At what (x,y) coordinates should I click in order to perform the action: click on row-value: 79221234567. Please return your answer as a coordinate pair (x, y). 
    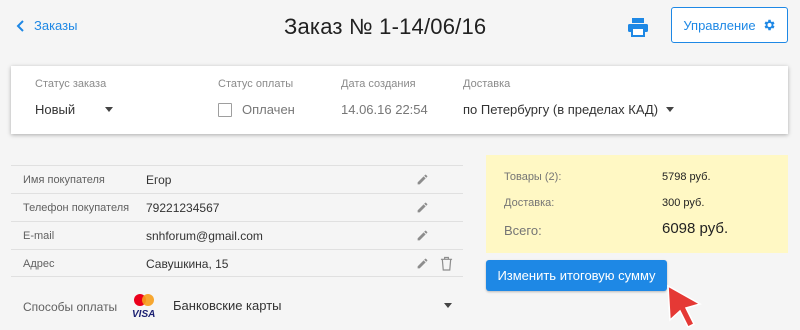
    Looking at the image, I should click on (183, 208).